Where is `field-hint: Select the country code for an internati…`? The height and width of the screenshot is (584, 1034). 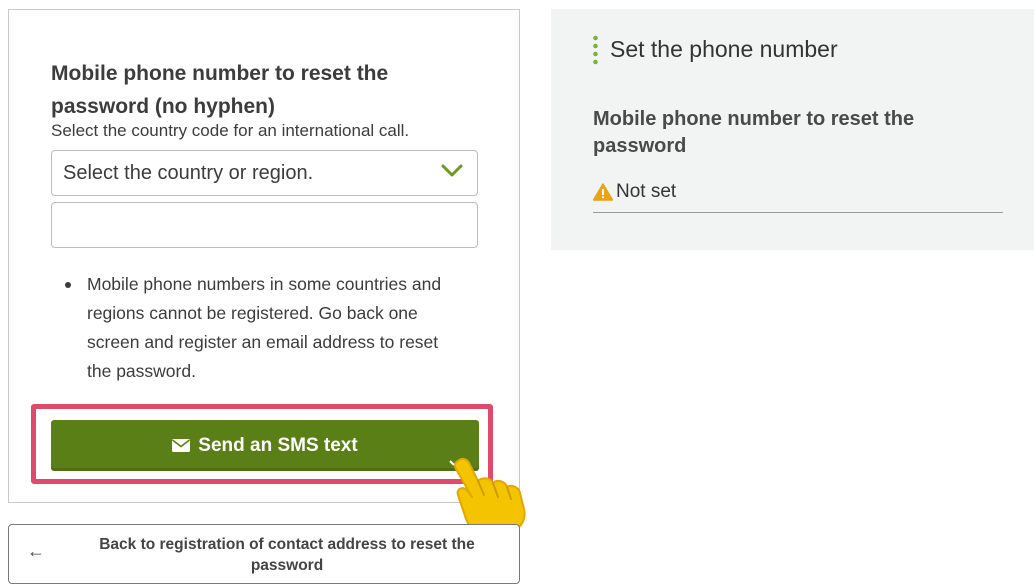 field-hint: Select the country code for an internati… is located at coordinates (230, 130).